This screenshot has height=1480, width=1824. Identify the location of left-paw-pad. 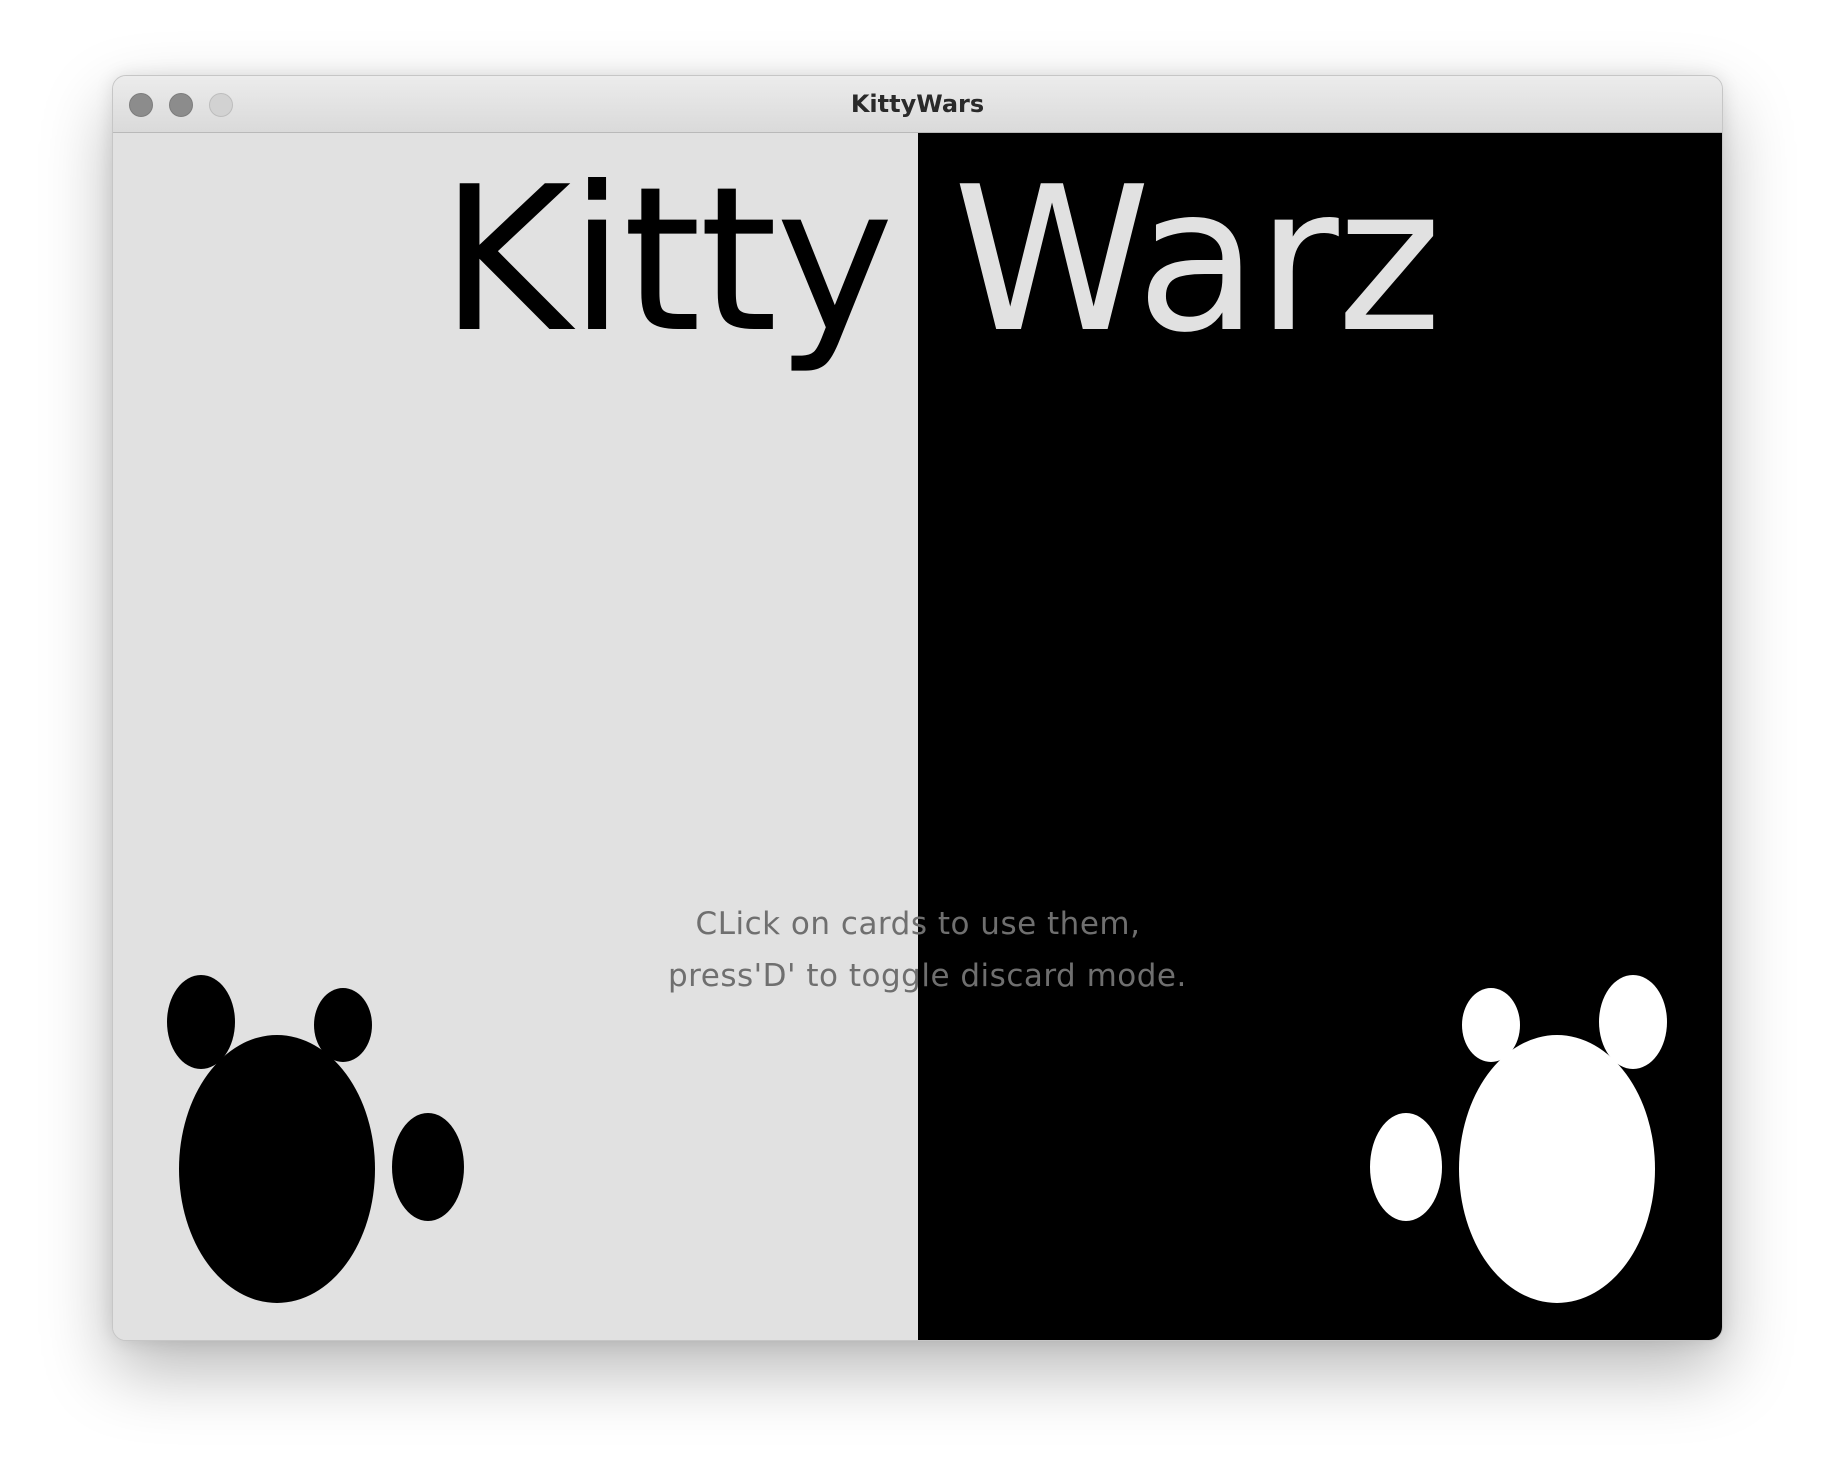
(277, 1169).